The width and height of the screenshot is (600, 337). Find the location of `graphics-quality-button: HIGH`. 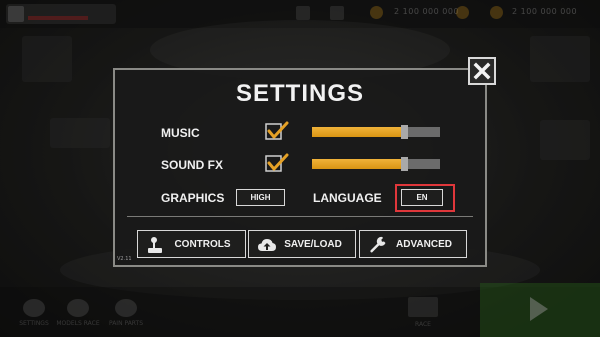

graphics-quality-button: HIGH is located at coordinates (260, 197).